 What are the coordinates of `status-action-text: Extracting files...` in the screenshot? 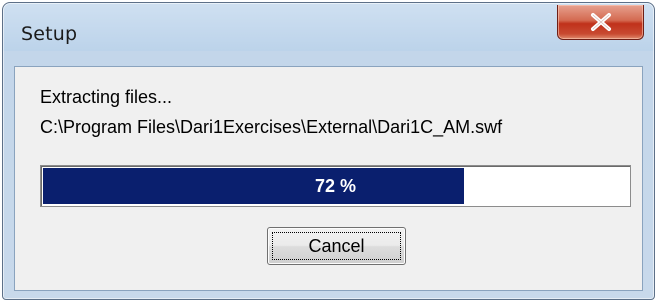 It's located at (106, 97).